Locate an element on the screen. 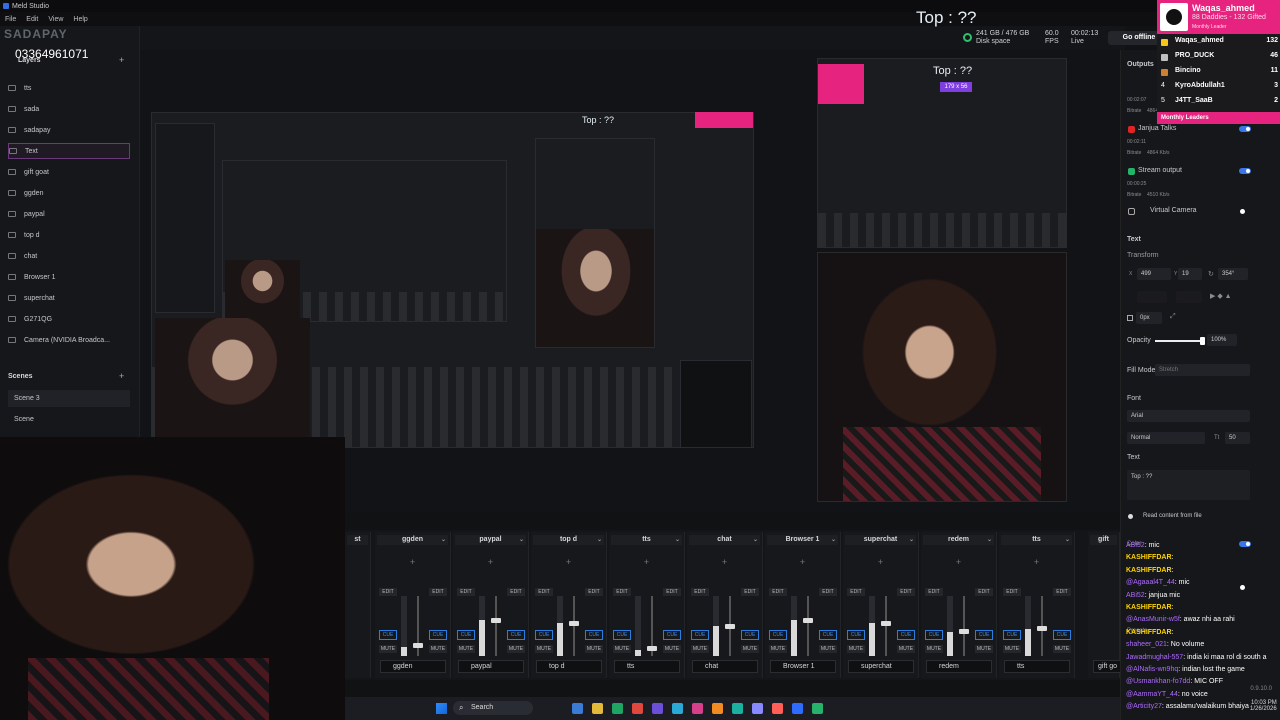 This screenshot has height=720, width=1280. layer-item: Text is located at coordinates (69, 151).